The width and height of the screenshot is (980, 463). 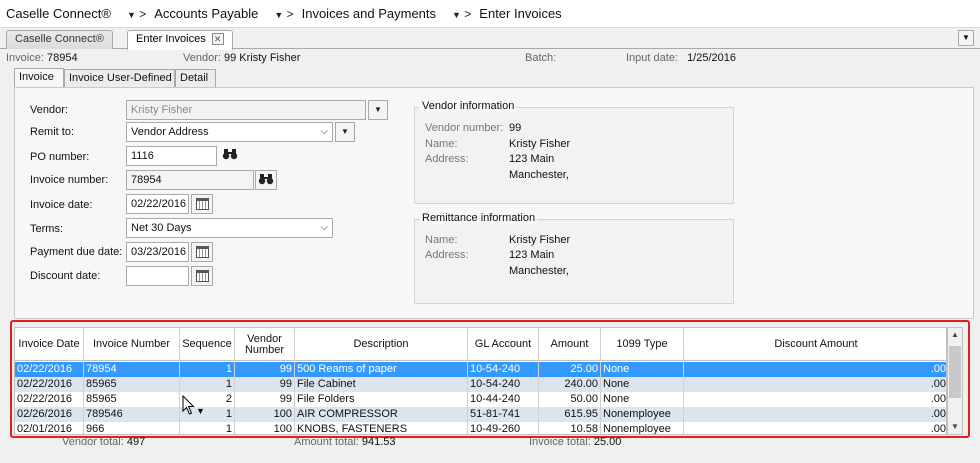 I want to click on tab-invoice-user-defined: Invoice User-Defined, so click(x=119, y=78).